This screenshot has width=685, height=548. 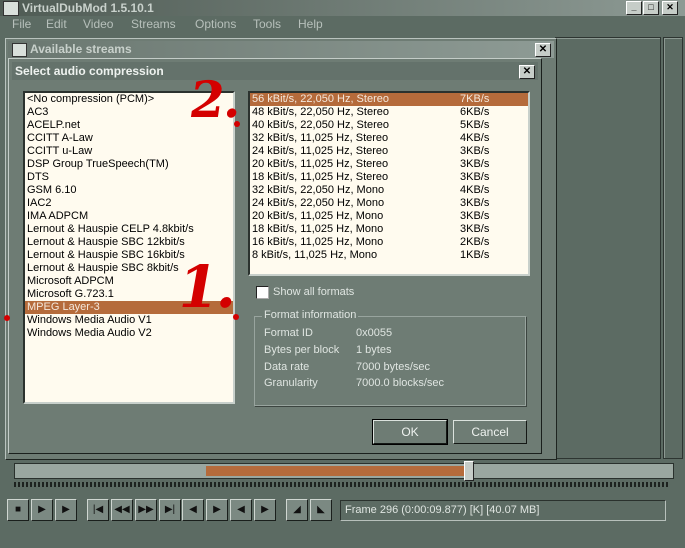 I want to click on app-icon, so click(x=11, y=8).